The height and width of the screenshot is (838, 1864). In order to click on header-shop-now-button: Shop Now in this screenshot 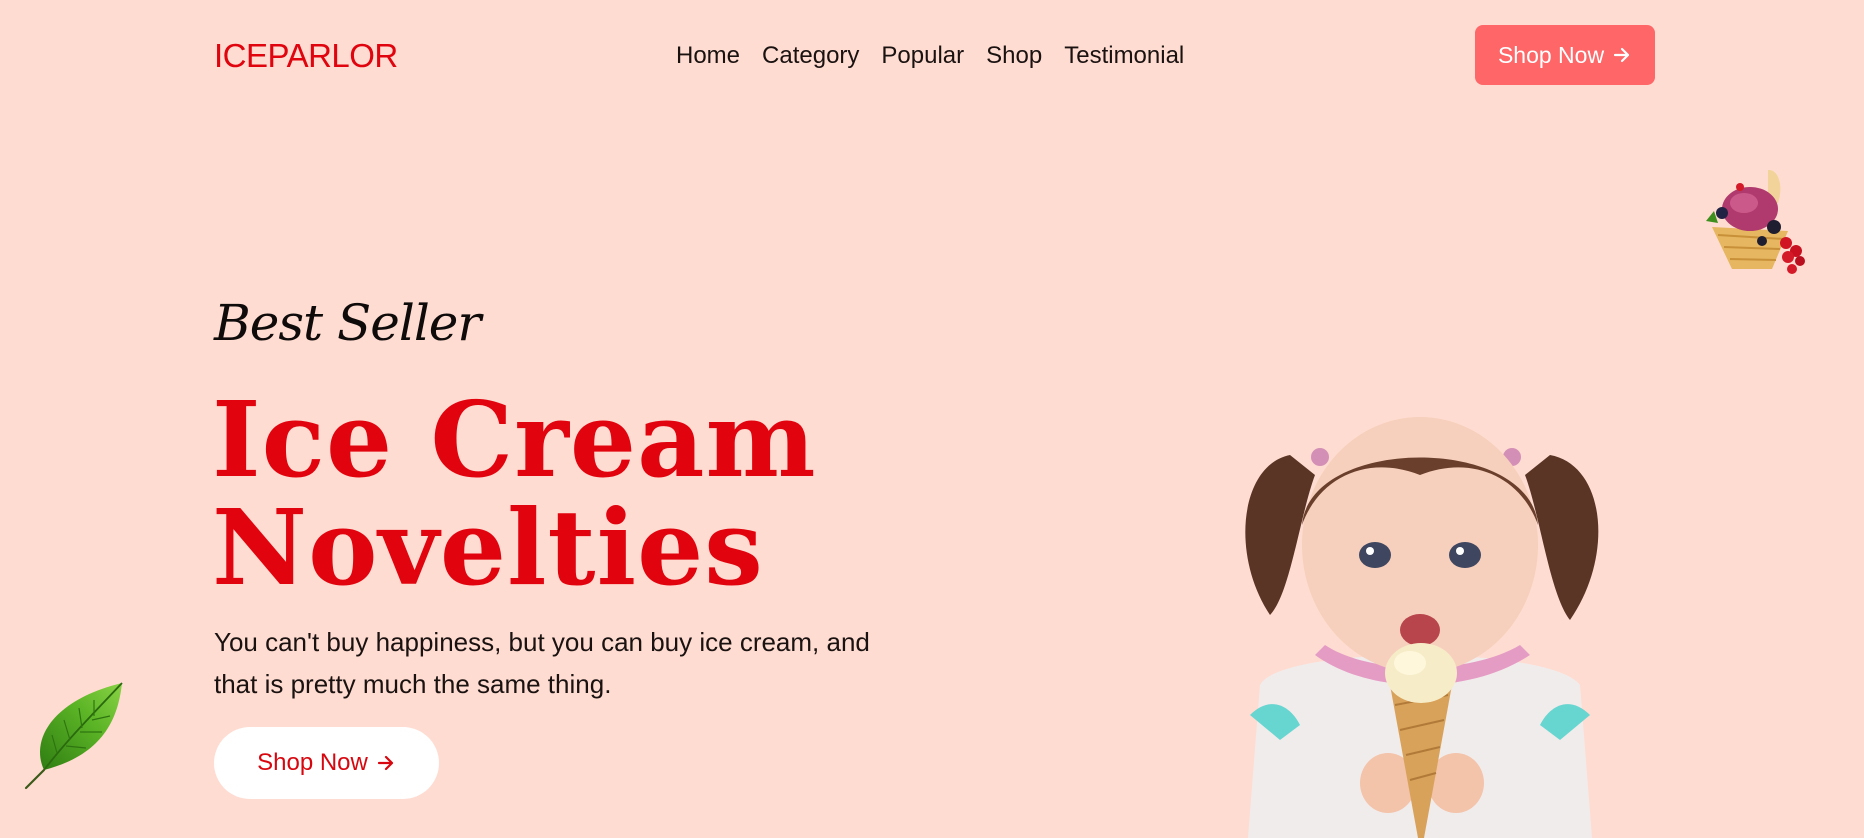, I will do `click(1565, 55)`.